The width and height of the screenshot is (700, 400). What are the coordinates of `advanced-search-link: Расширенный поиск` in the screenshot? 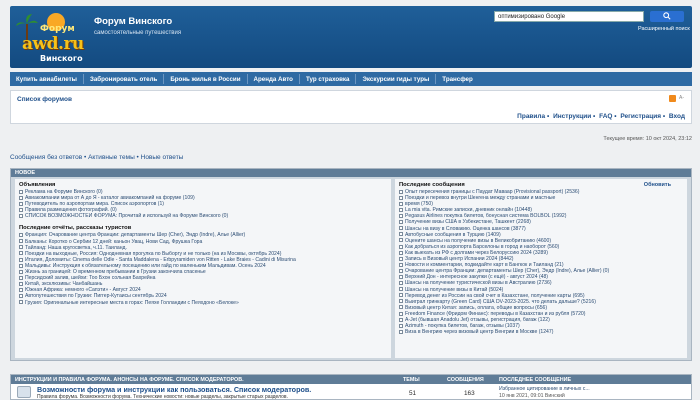 It's located at (664, 29).